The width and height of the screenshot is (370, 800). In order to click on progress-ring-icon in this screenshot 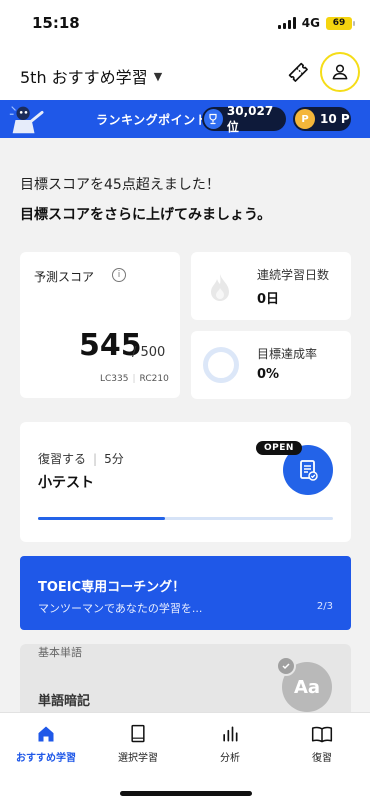, I will do `click(221, 365)`.